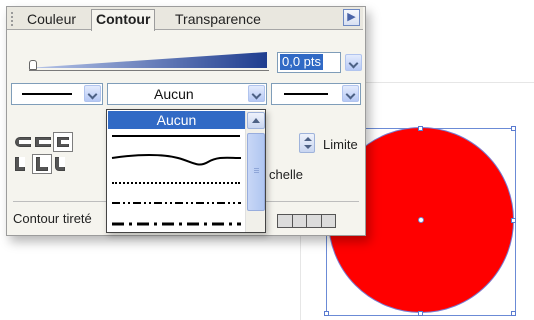 The width and height of the screenshot is (534, 320). Describe the element at coordinates (176, 120) in the screenshot. I see `list-item-aucun: Aucun` at that location.